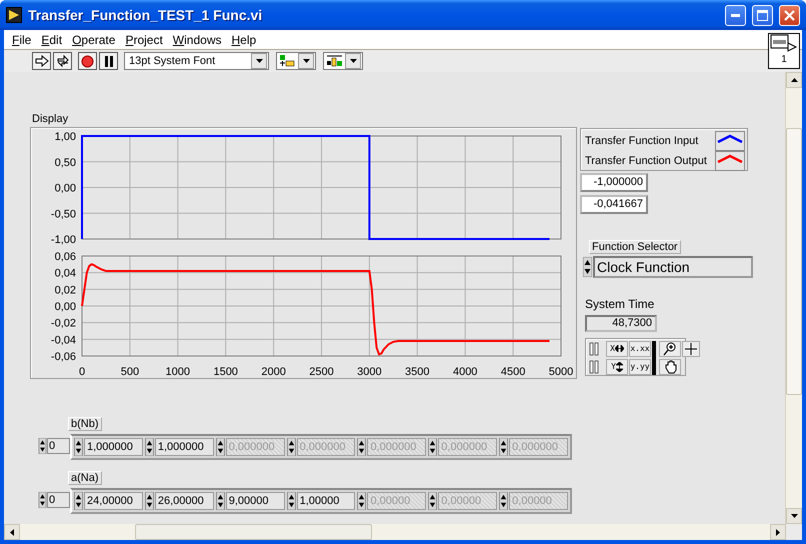 The height and width of the screenshot is (544, 806). Describe the element at coordinates (794, 80) in the screenshot. I see `scroll-up-icon` at that location.